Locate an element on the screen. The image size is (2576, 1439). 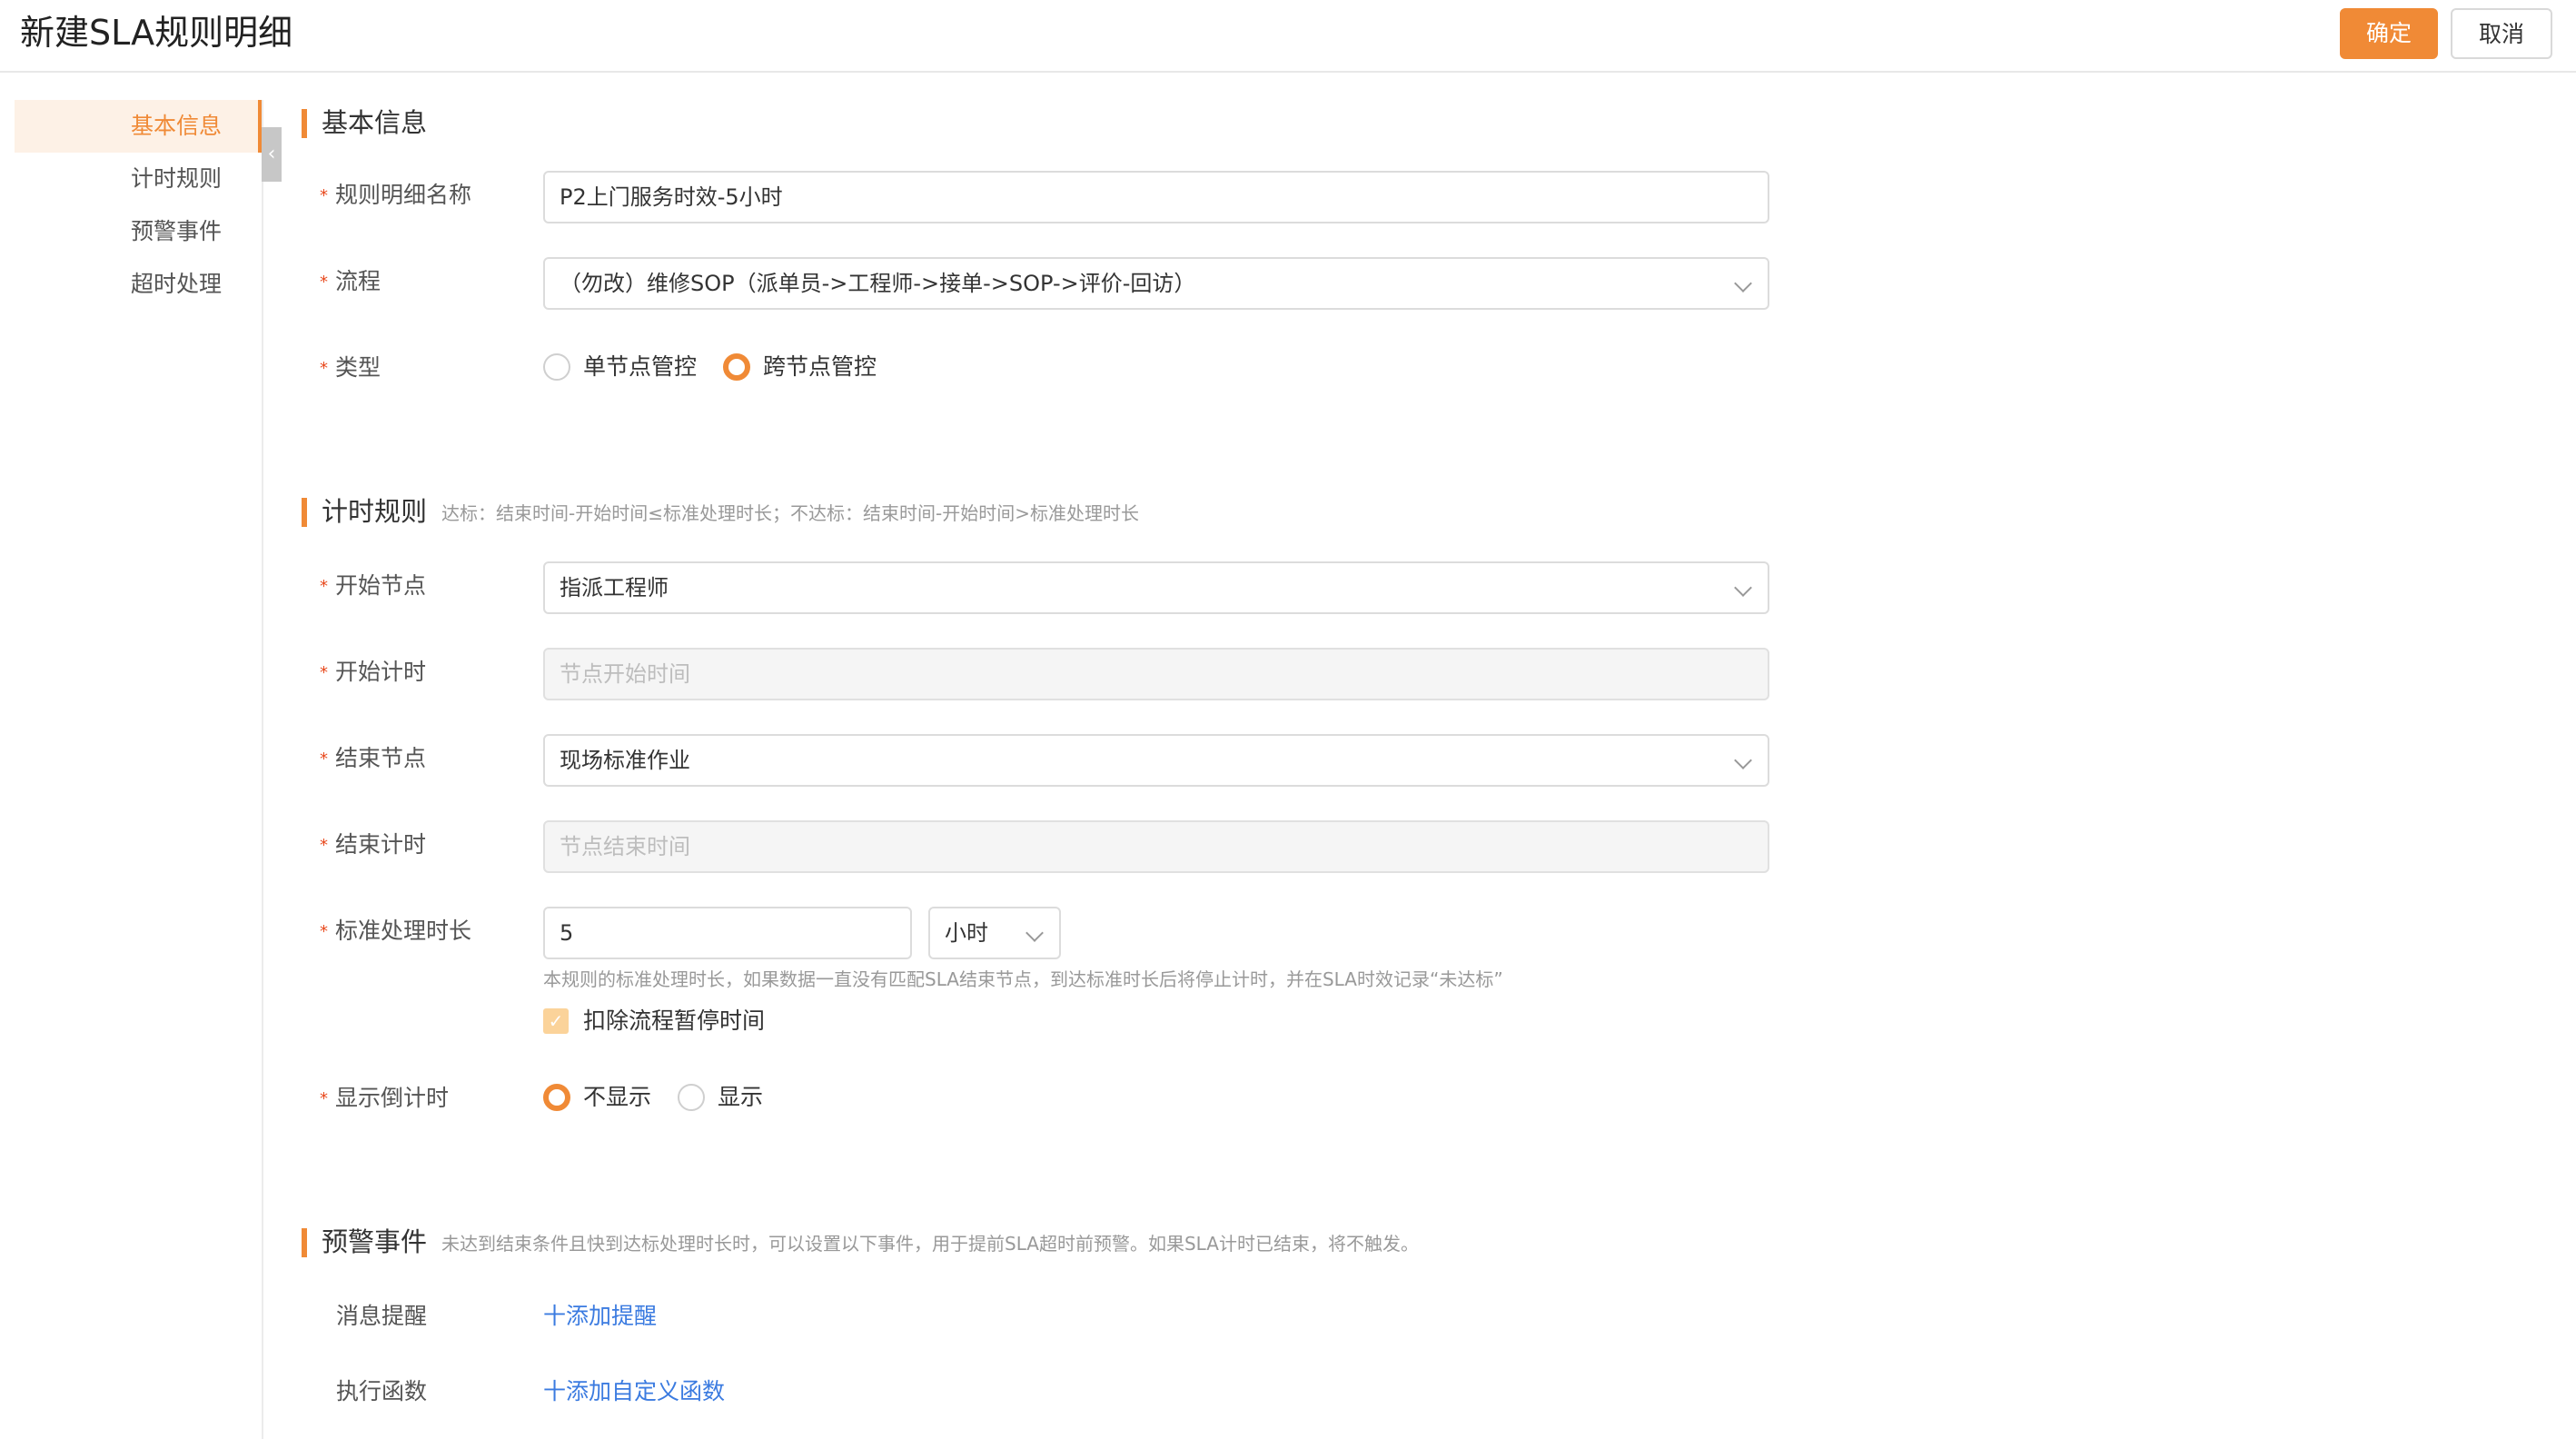
start-timing-input: 节点开始时间 is located at coordinates (1156, 674).